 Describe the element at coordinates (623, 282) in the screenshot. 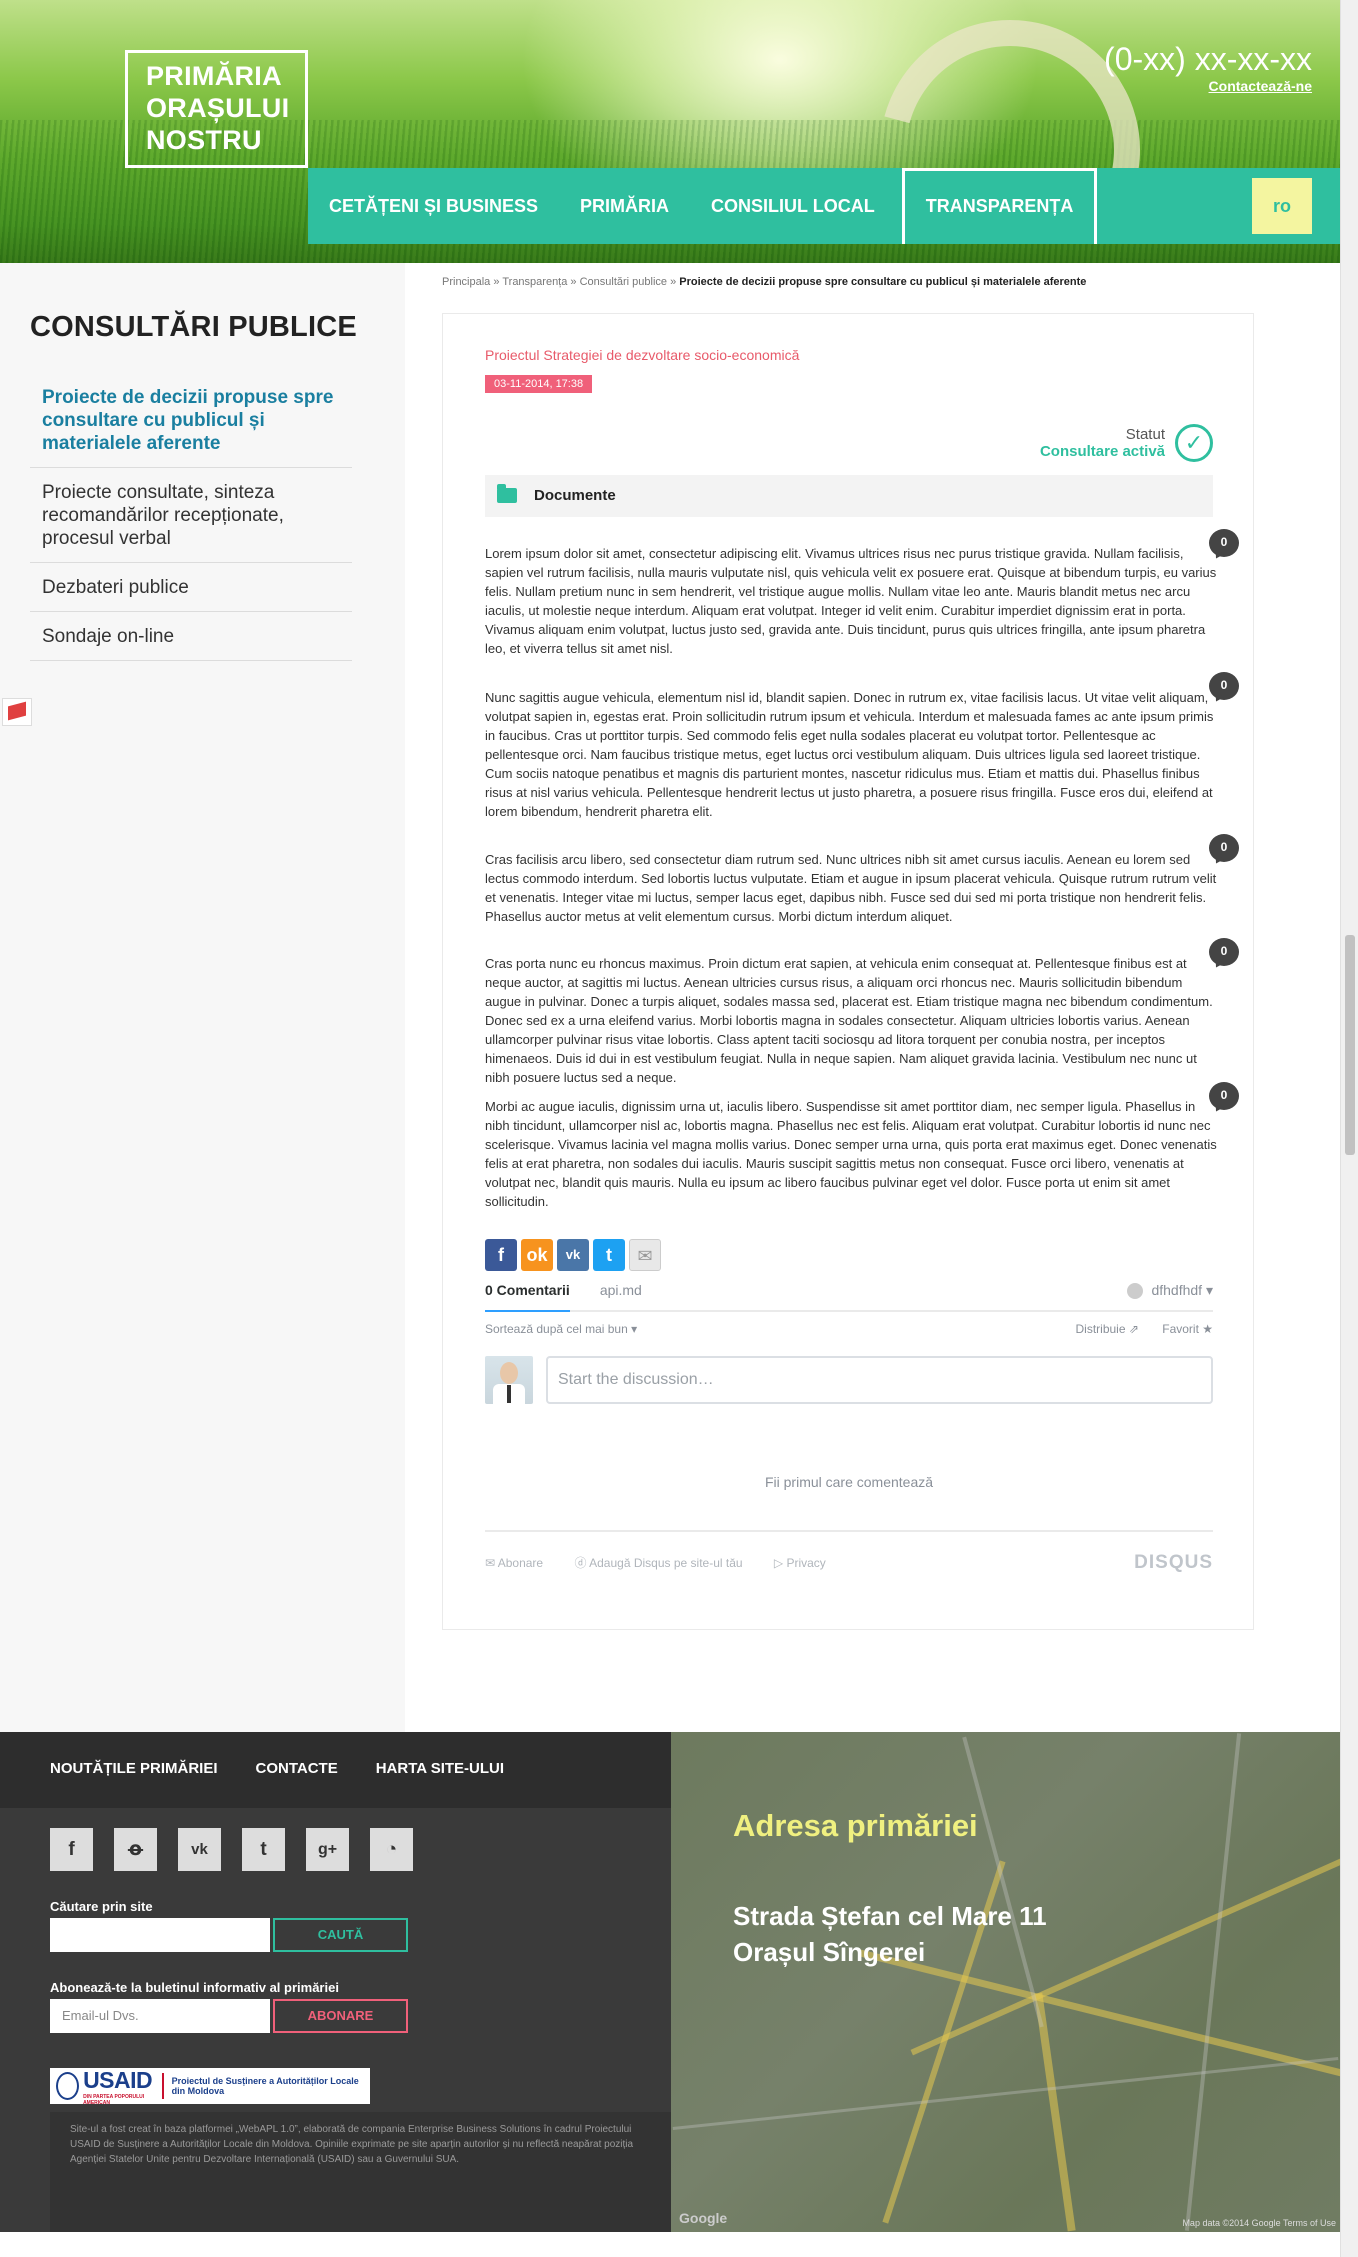

I see `breadcrumb-link-consultari: Consultări publice` at that location.